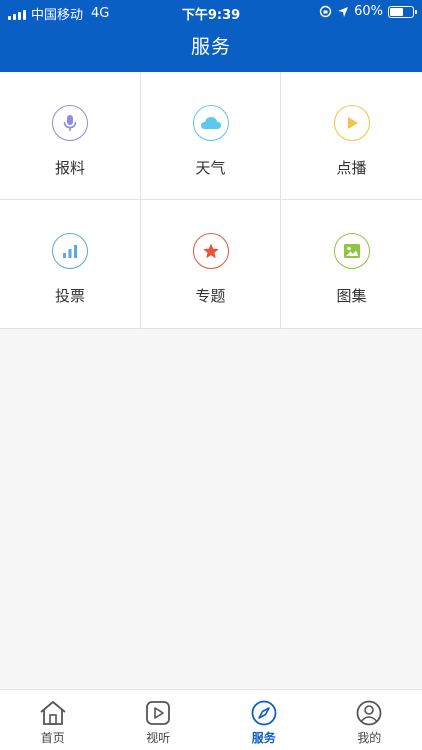 Image resolution: width=422 pixels, height=750 pixels. I want to click on user-icon, so click(369, 713).